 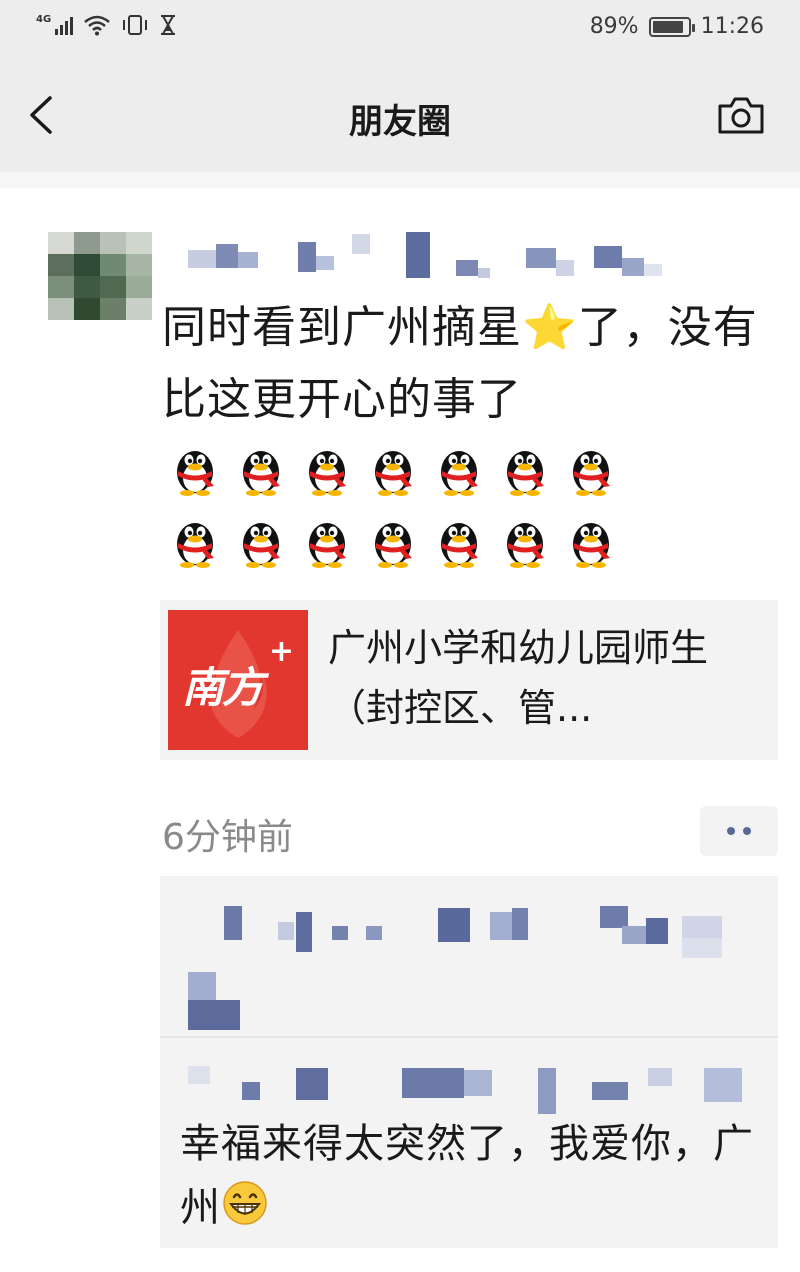 I want to click on status-left: 4G, so click(x=106, y=25).